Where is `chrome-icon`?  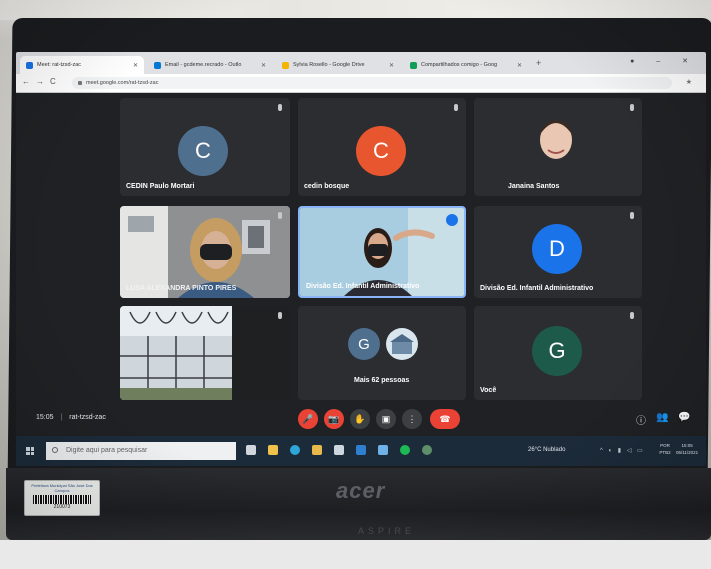
chrome-icon is located at coordinates (427, 450).